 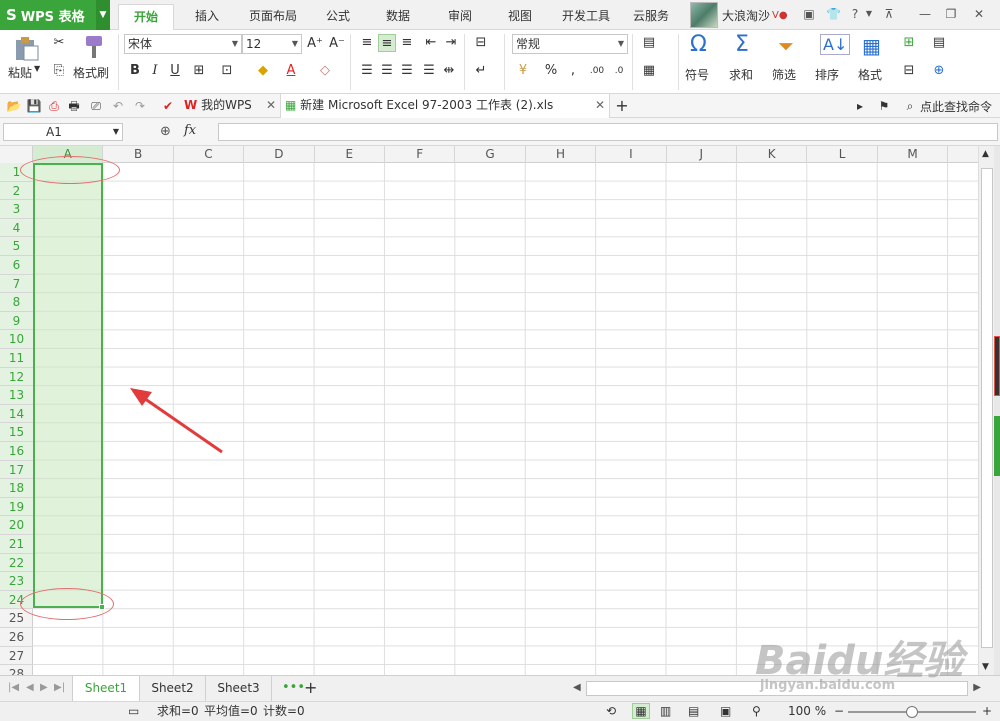 What do you see at coordinates (622, 106) in the screenshot?
I see `new-tab-icon: +` at bounding box center [622, 106].